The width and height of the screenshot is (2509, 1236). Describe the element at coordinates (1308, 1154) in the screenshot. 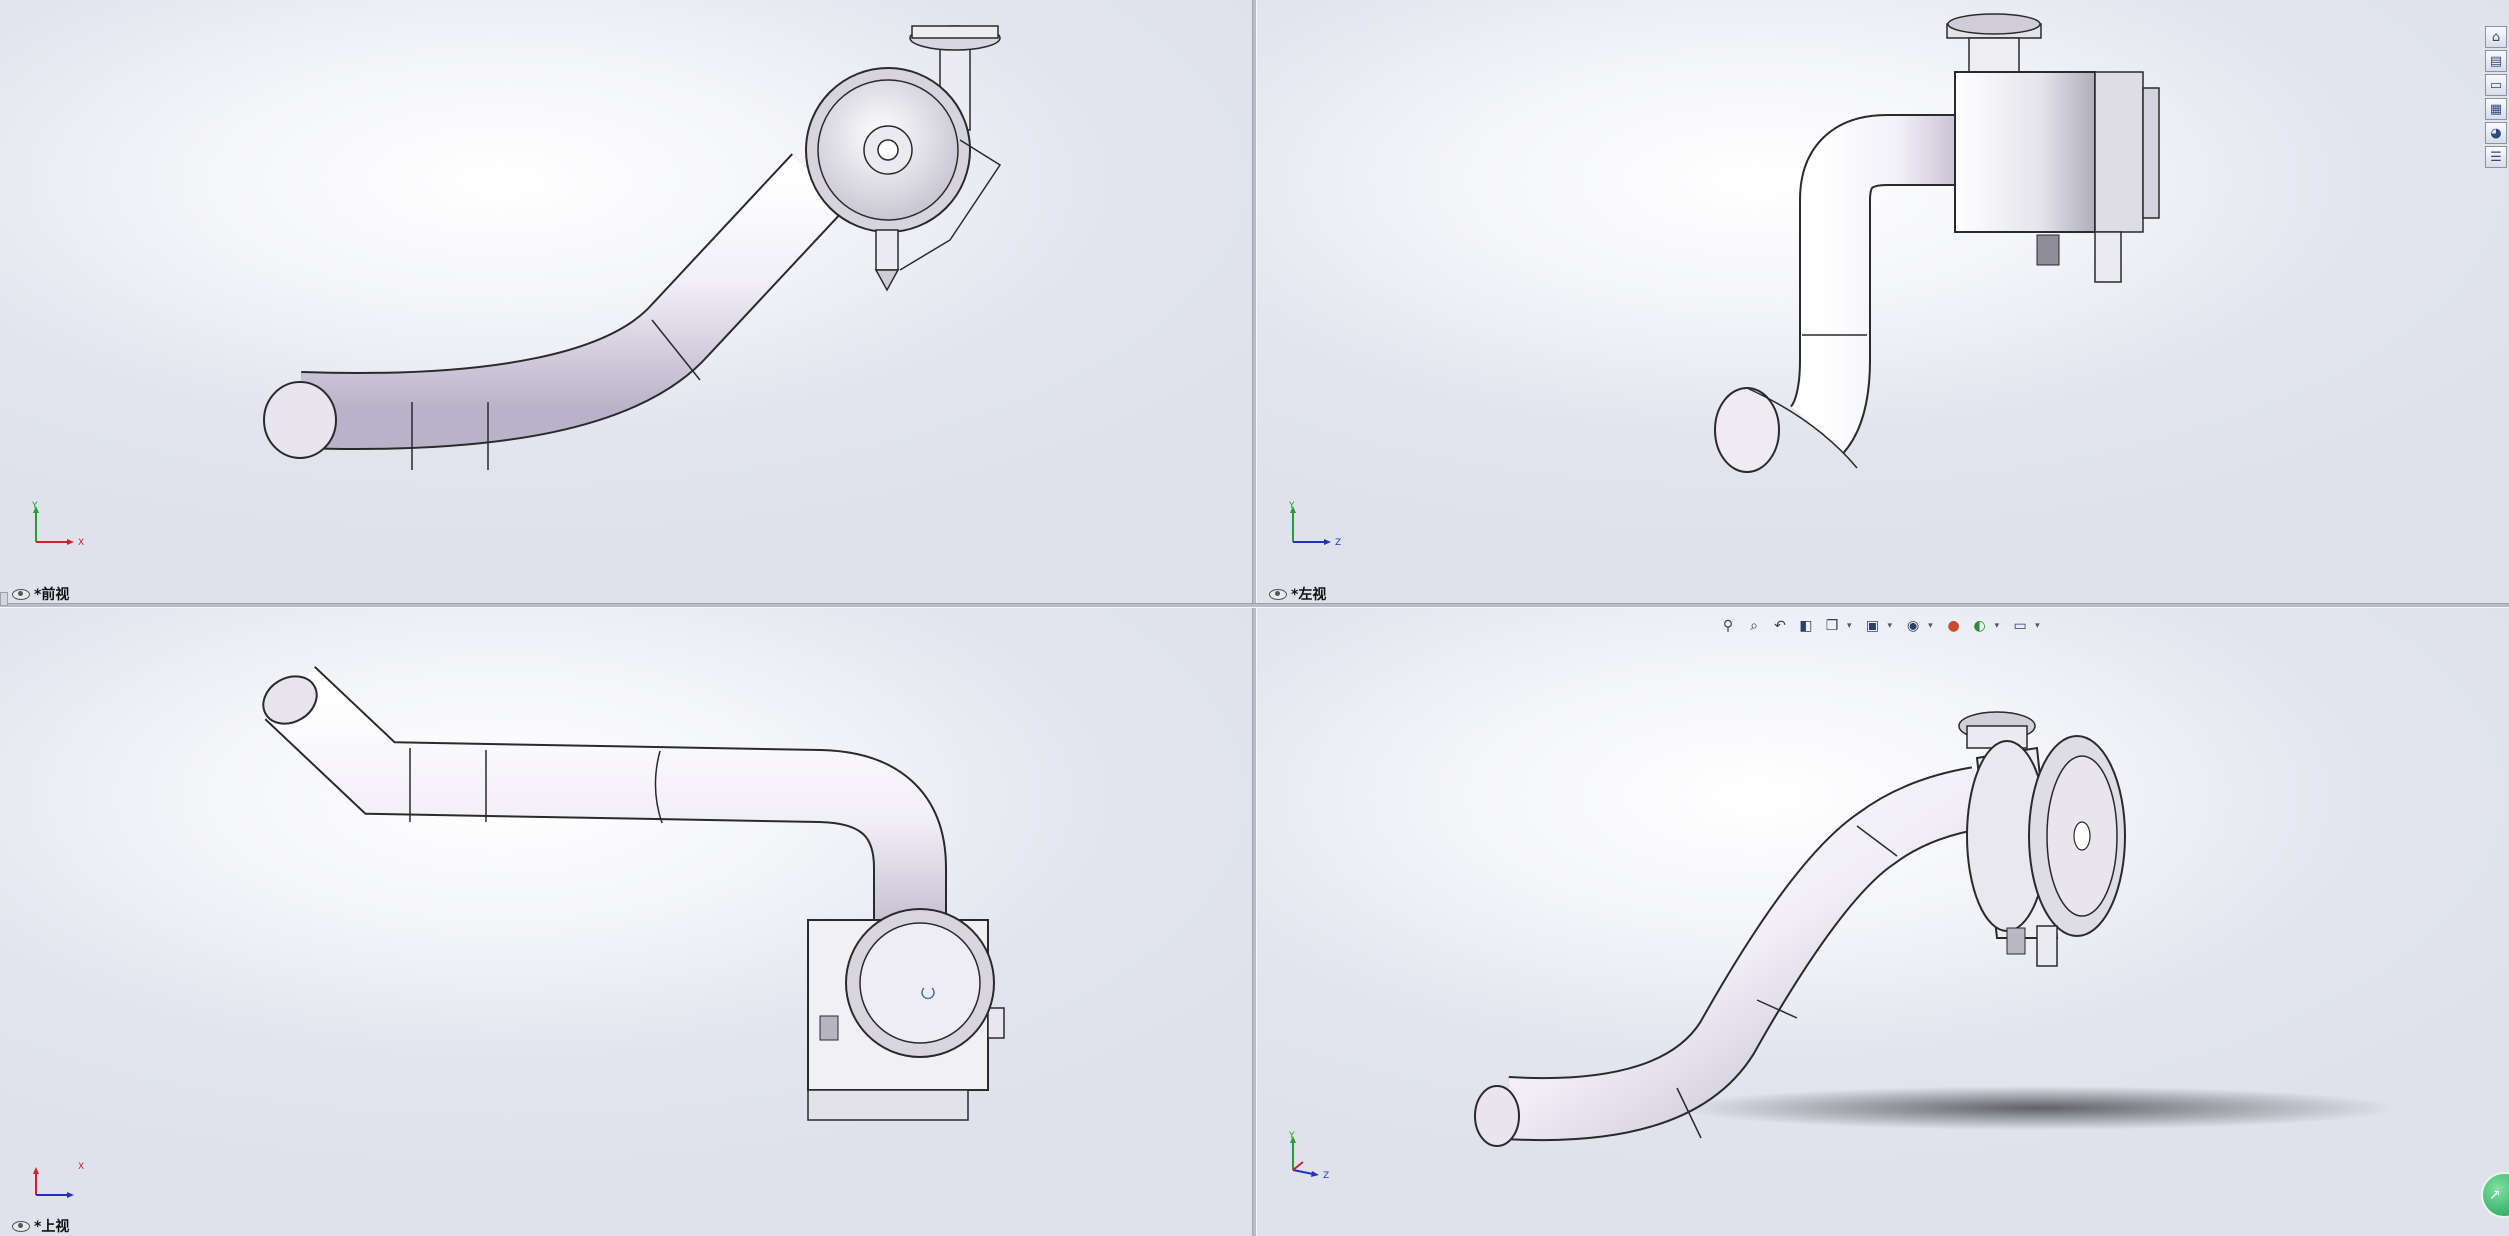

I see `axis-triad-isometric: Y Z` at that location.